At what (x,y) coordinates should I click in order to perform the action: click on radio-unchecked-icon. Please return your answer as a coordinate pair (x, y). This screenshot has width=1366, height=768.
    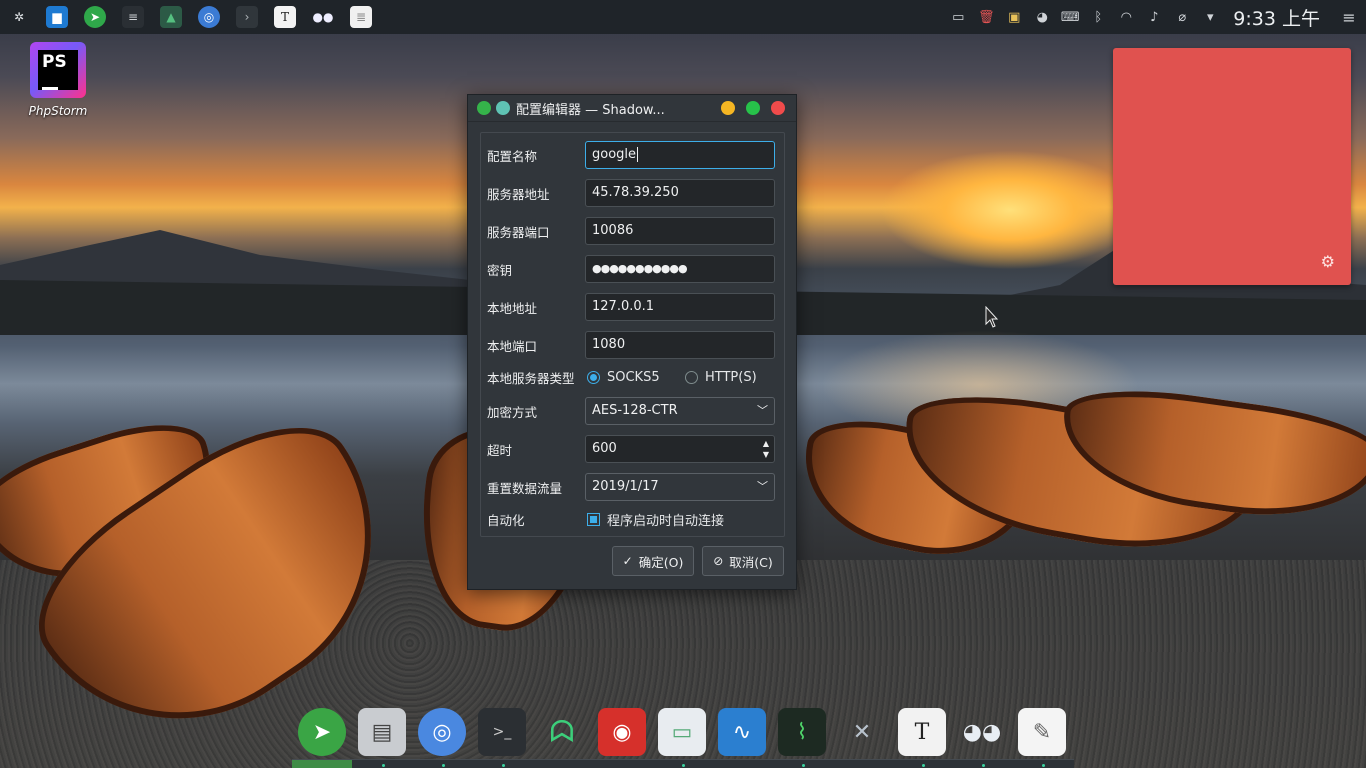
    Looking at the image, I should click on (691, 377).